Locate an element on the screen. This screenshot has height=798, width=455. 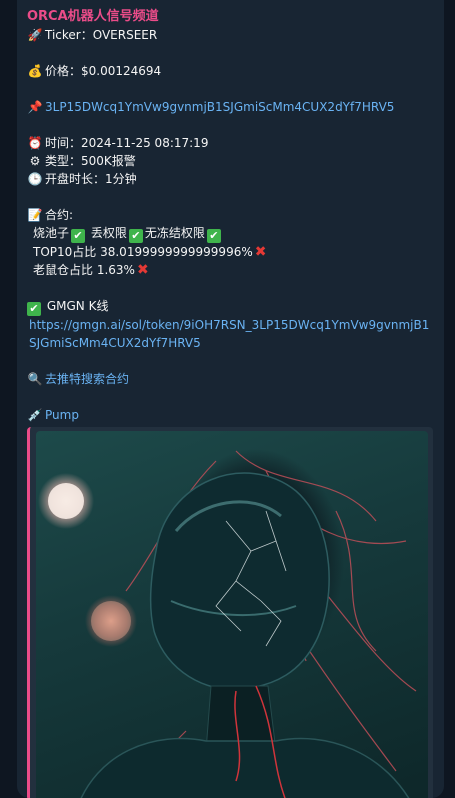
top10-row: TOP10占比 38.0199999999999996% ✖ is located at coordinates (230, 252).